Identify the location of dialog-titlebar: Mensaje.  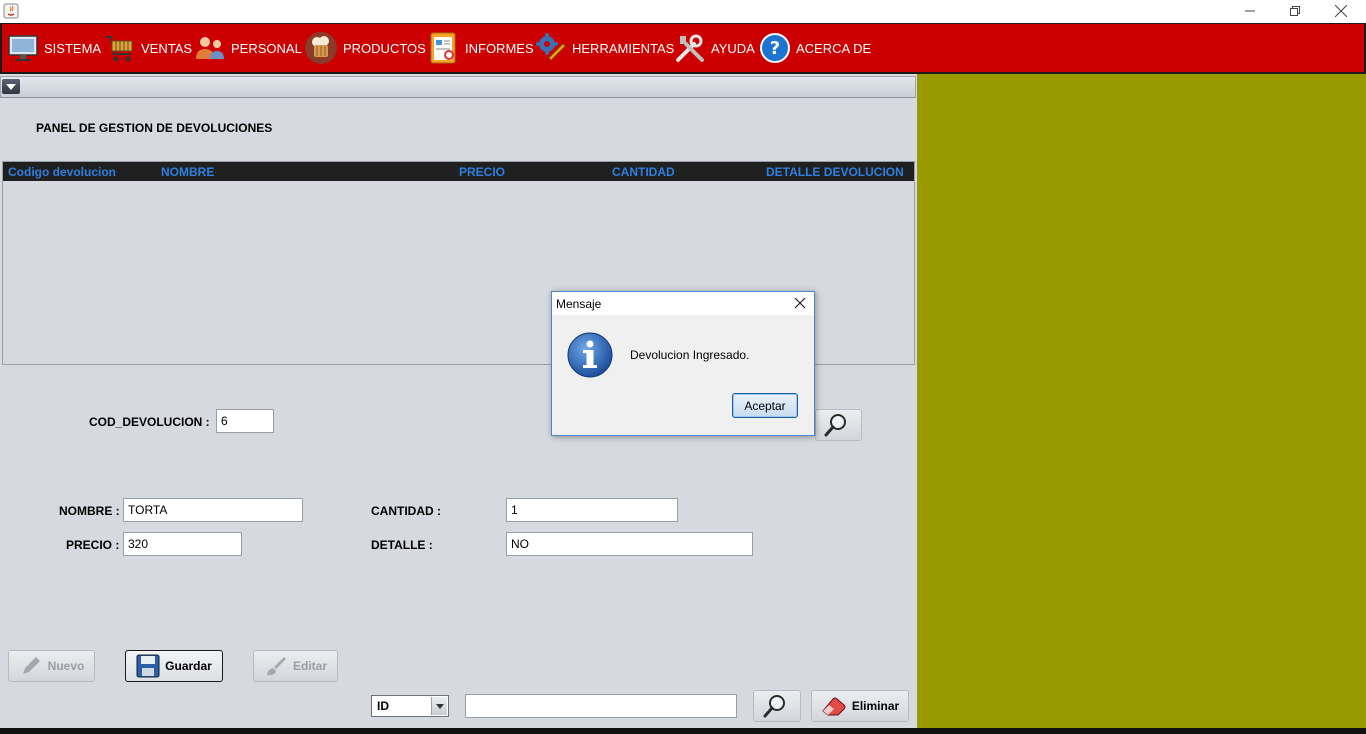
(683, 303).